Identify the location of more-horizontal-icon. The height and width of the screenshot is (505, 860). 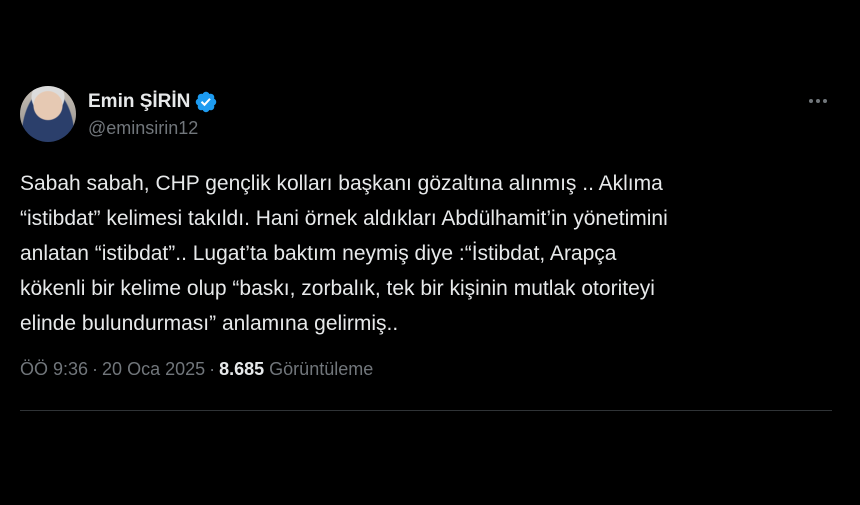
(818, 101).